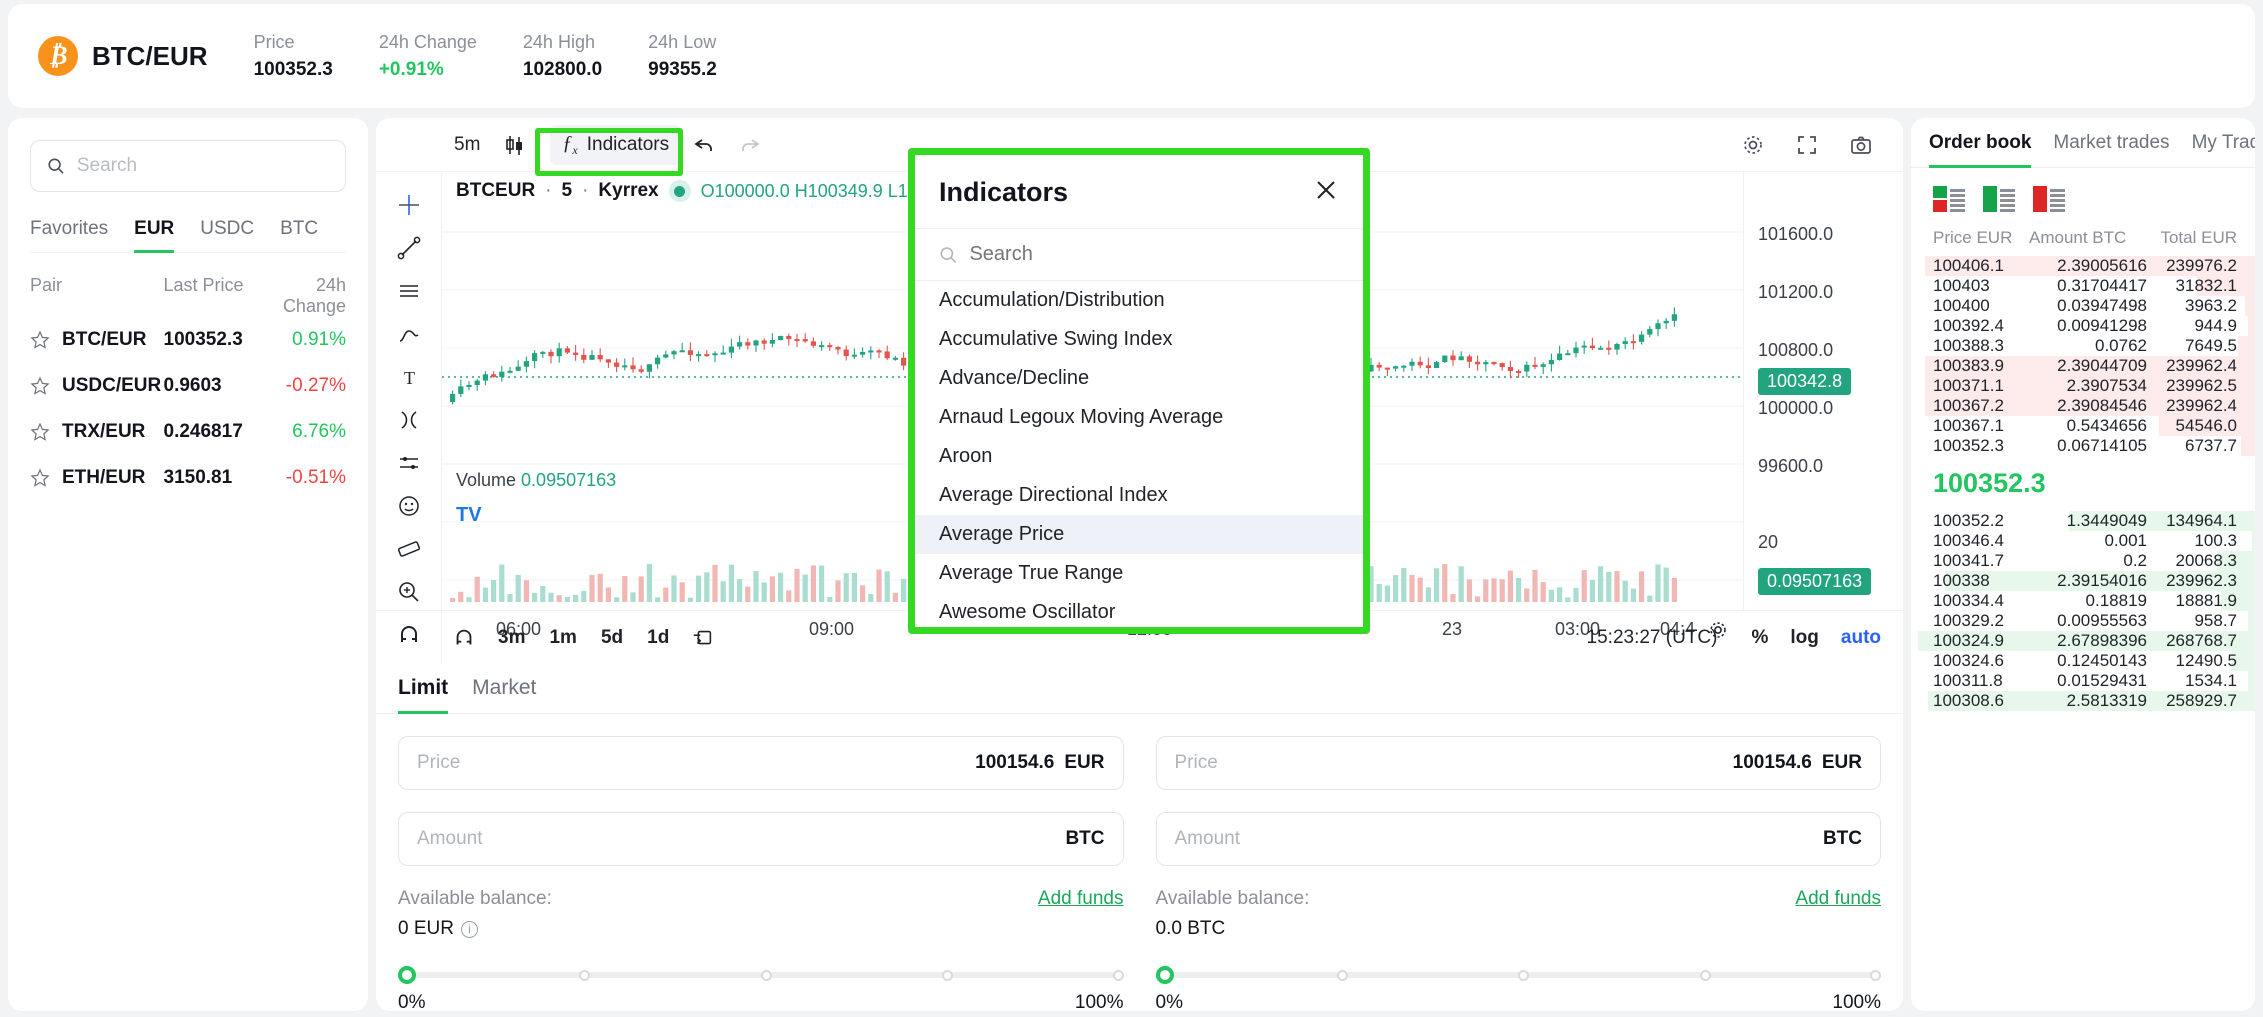 This screenshot has width=2263, height=1017. Describe the element at coordinates (1753, 145) in the screenshot. I see `gear-icon` at that location.